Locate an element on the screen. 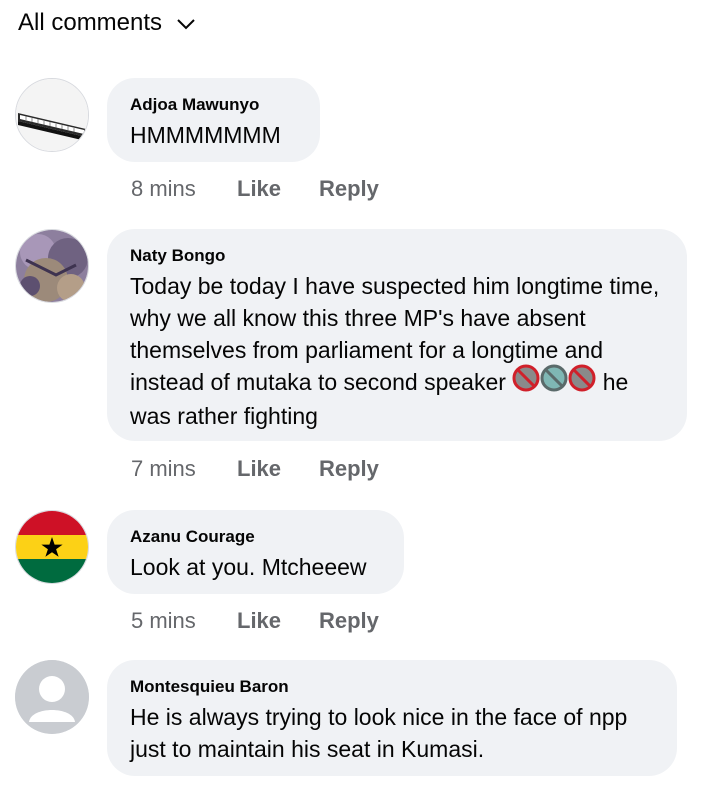 The height and width of the screenshot is (785, 720). comment-actions: 5 mins Like Reply is located at coordinates (255, 621).